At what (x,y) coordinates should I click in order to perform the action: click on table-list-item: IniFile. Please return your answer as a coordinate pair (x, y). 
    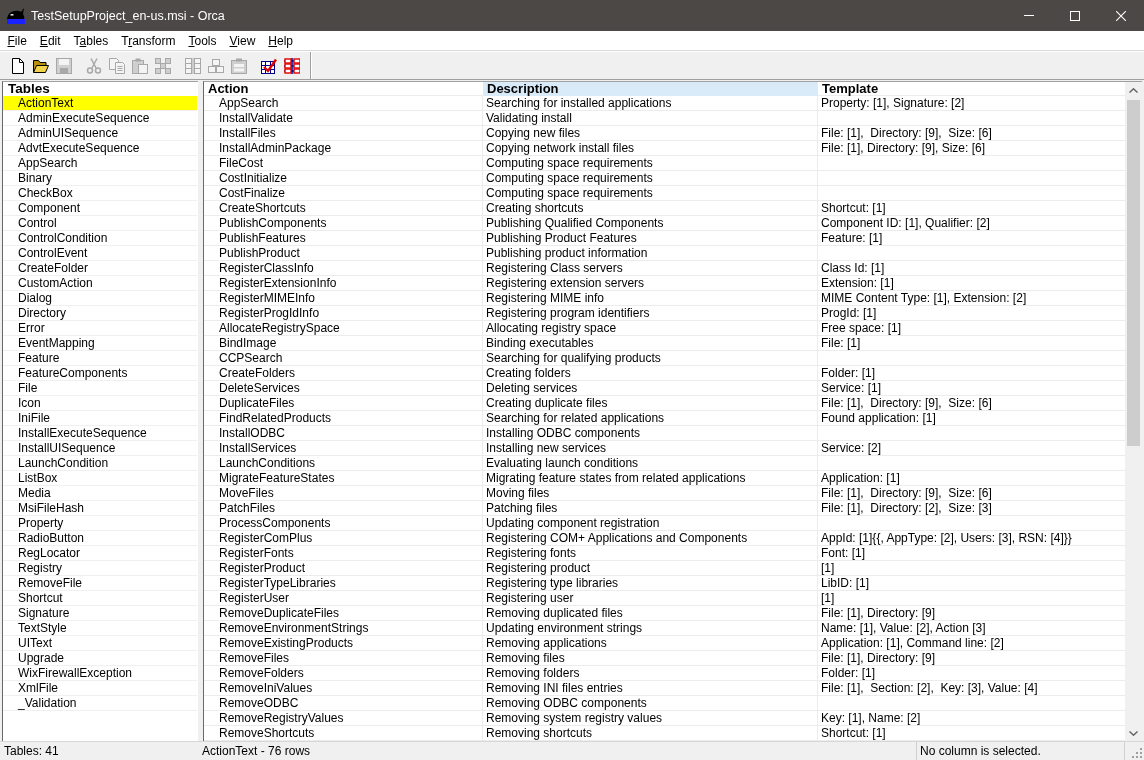
    Looking at the image, I should click on (100, 418).